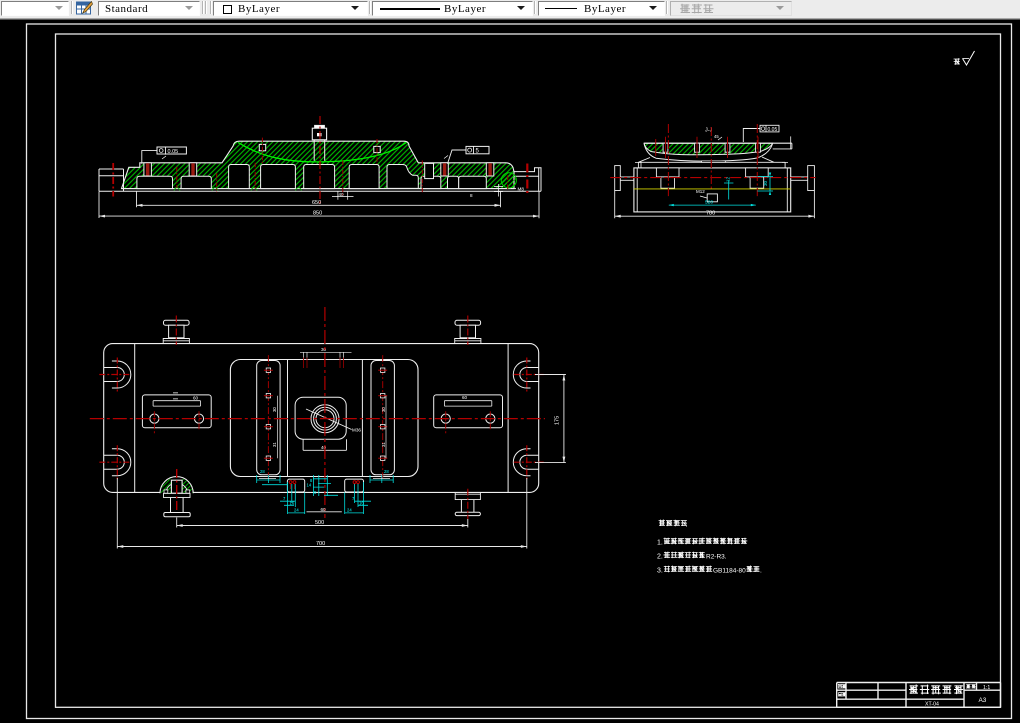  What do you see at coordinates (660, 571) in the screenshot?
I see `svg-text: 3.` at bounding box center [660, 571].